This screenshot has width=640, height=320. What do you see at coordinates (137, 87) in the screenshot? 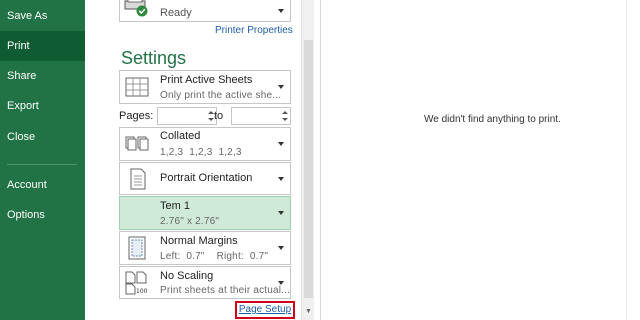
I see `sheet-grid-icon` at bounding box center [137, 87].